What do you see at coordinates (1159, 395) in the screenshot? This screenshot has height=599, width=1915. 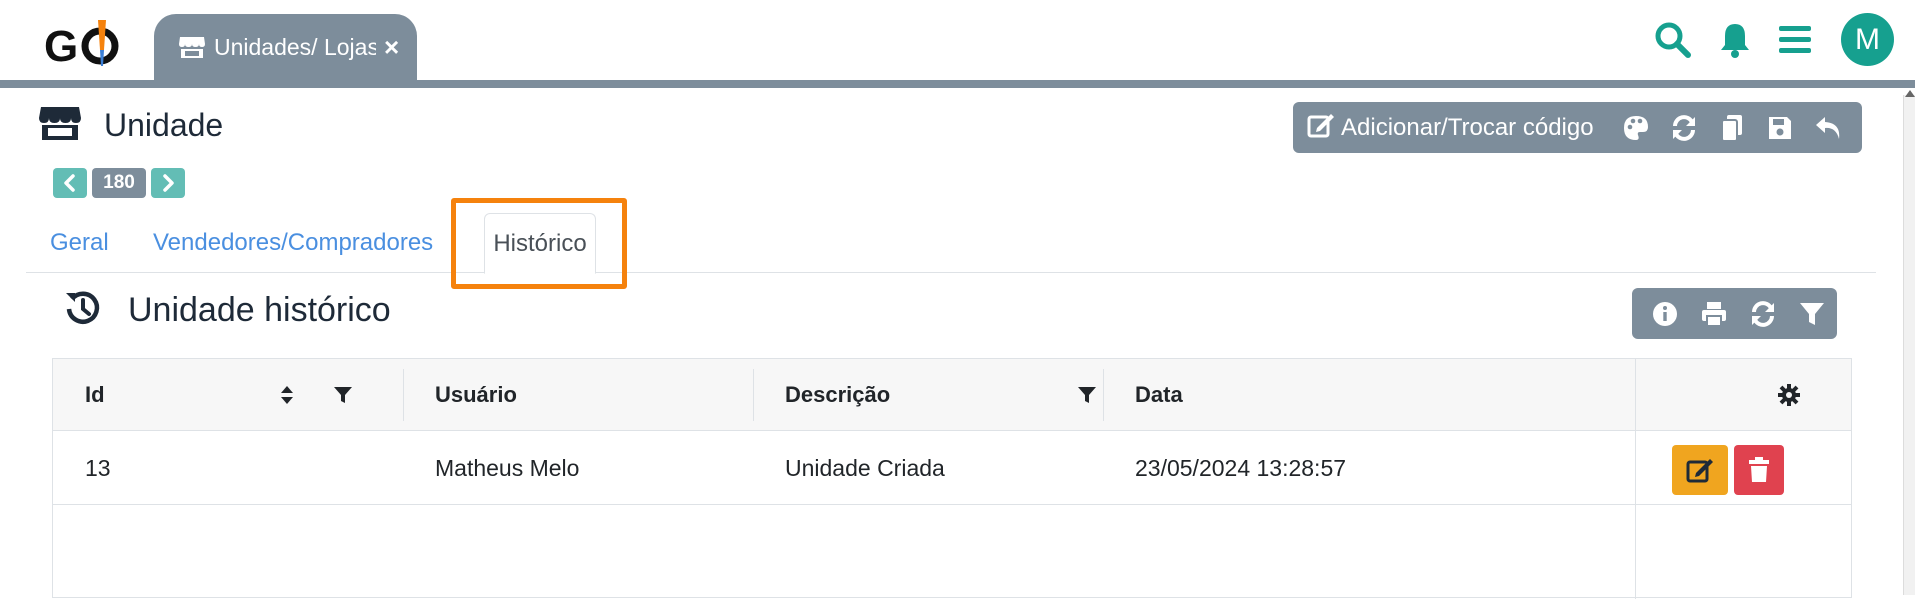 I see `column-header-data: Data` at bounding box center [1159, 395].